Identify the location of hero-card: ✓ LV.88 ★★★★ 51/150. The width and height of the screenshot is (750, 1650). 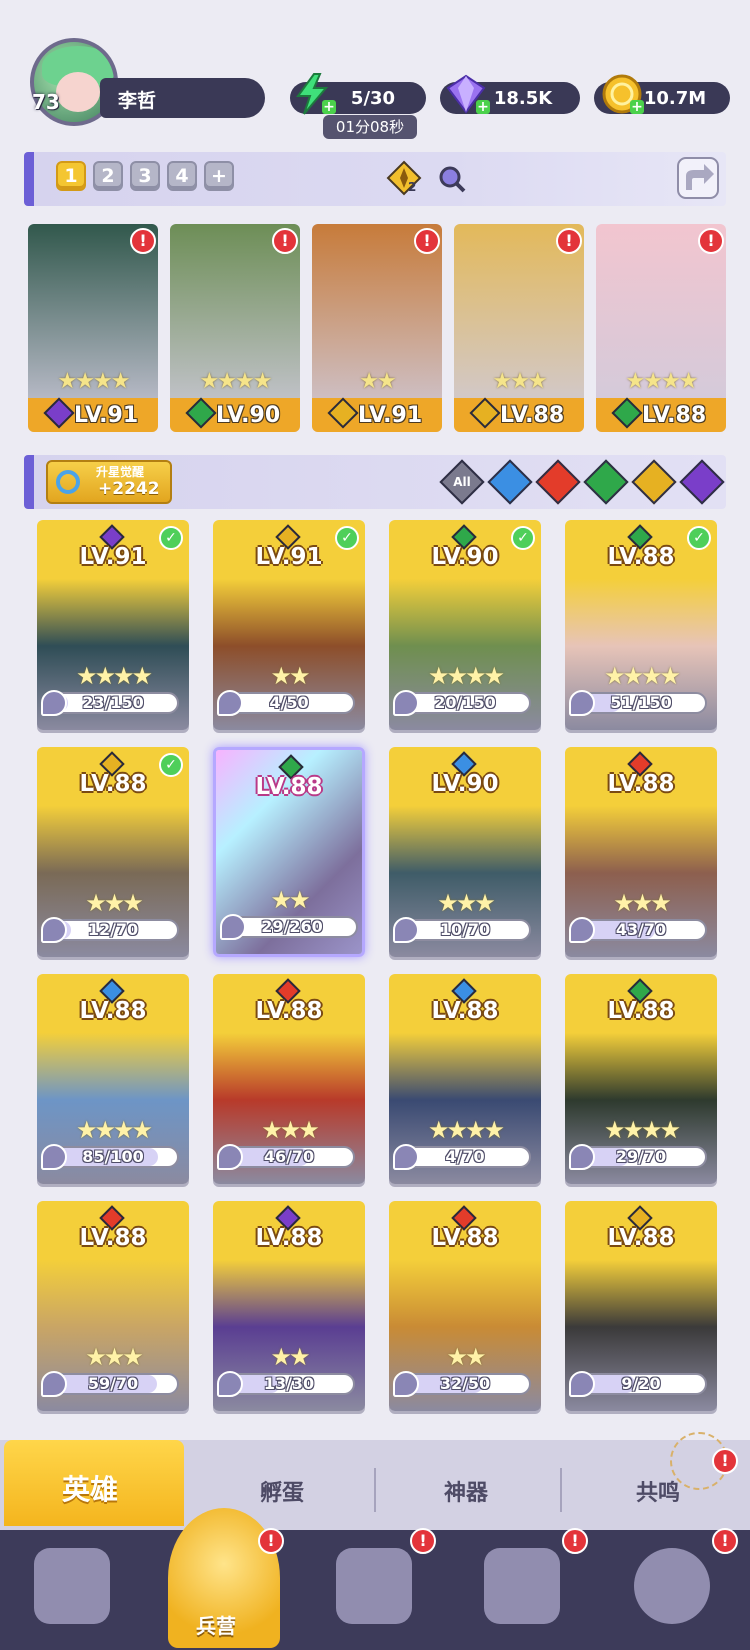
(641, 625).